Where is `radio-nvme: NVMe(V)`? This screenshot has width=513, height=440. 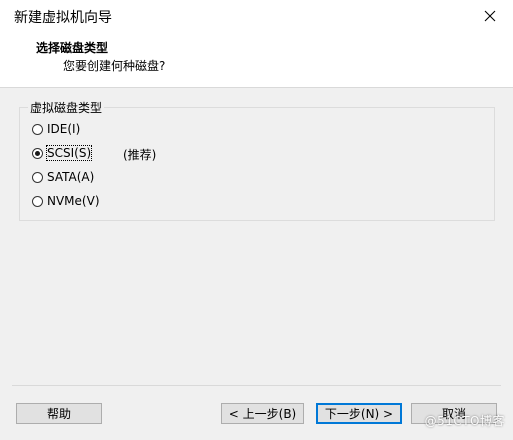 radio-nvme: NVMe(V) is located at coordinates (66, 201).